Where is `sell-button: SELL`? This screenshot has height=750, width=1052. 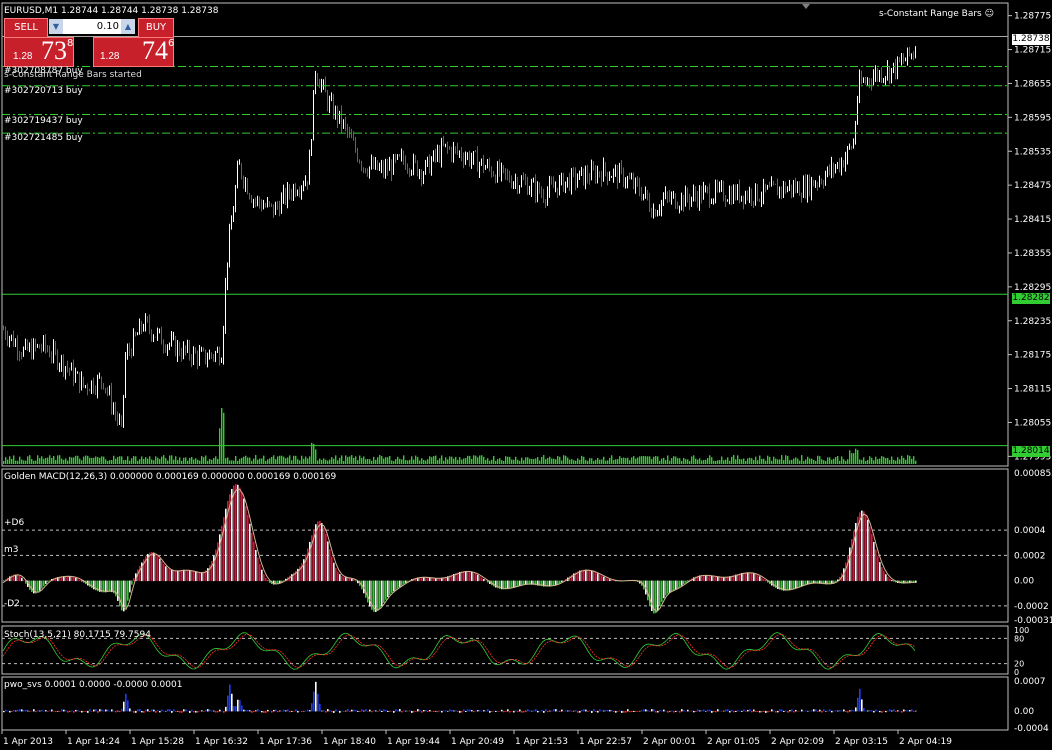
sell-button: SELL is located at coordinates (26, 28).